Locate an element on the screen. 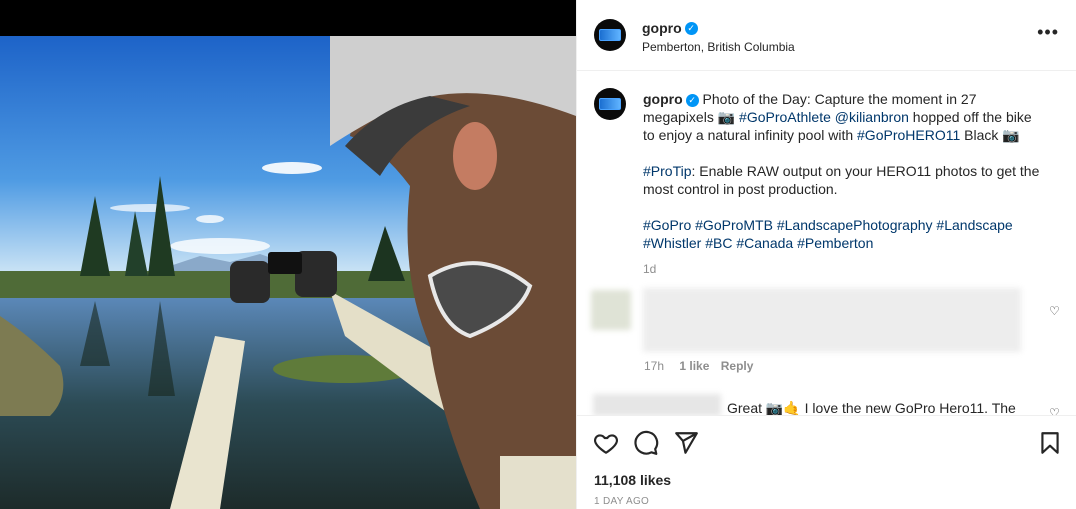 This screenshot has width=1076, height=509. hashtag-link: #Canada is located at coordinates (764, 243).